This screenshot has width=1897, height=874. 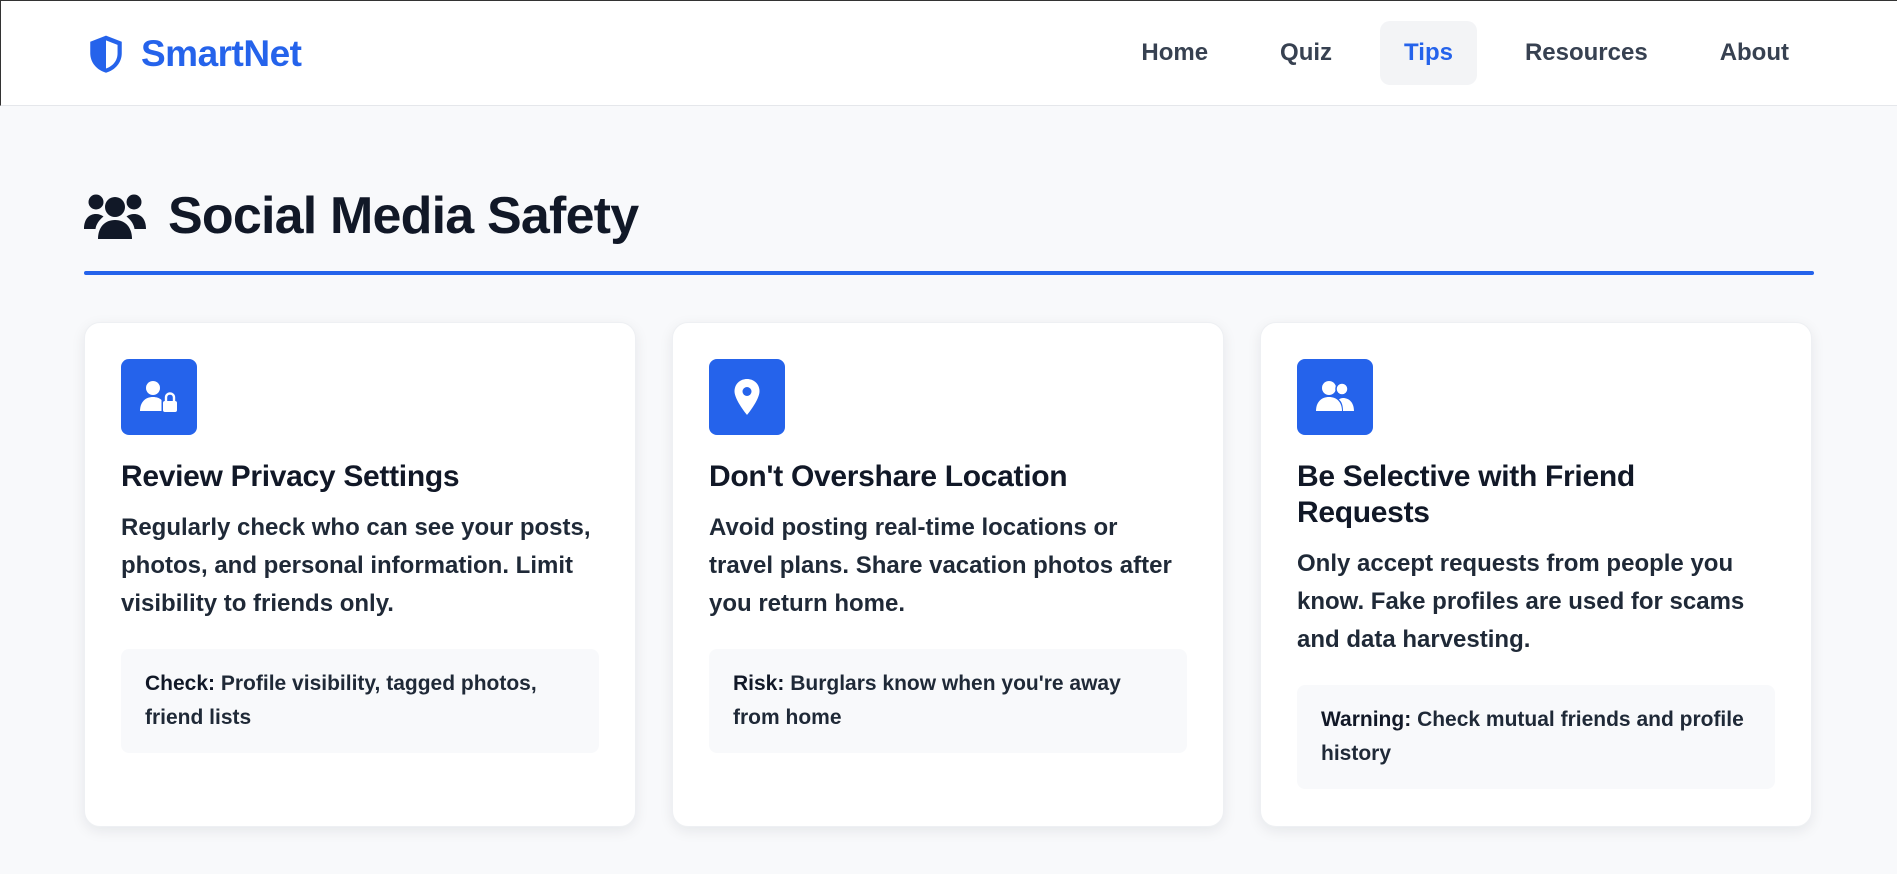 I want to click on nav-item-tips: Tips, so click(x=1428, y=53).